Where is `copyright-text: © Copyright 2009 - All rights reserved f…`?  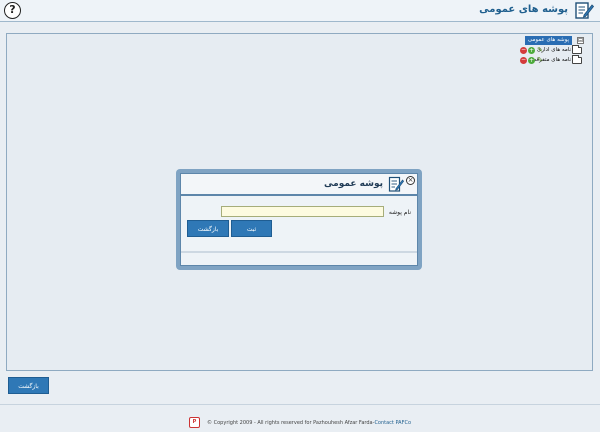
copyright-text: © Copyright 2009 - All rights reserved f… is located at coordinates (290, 422).